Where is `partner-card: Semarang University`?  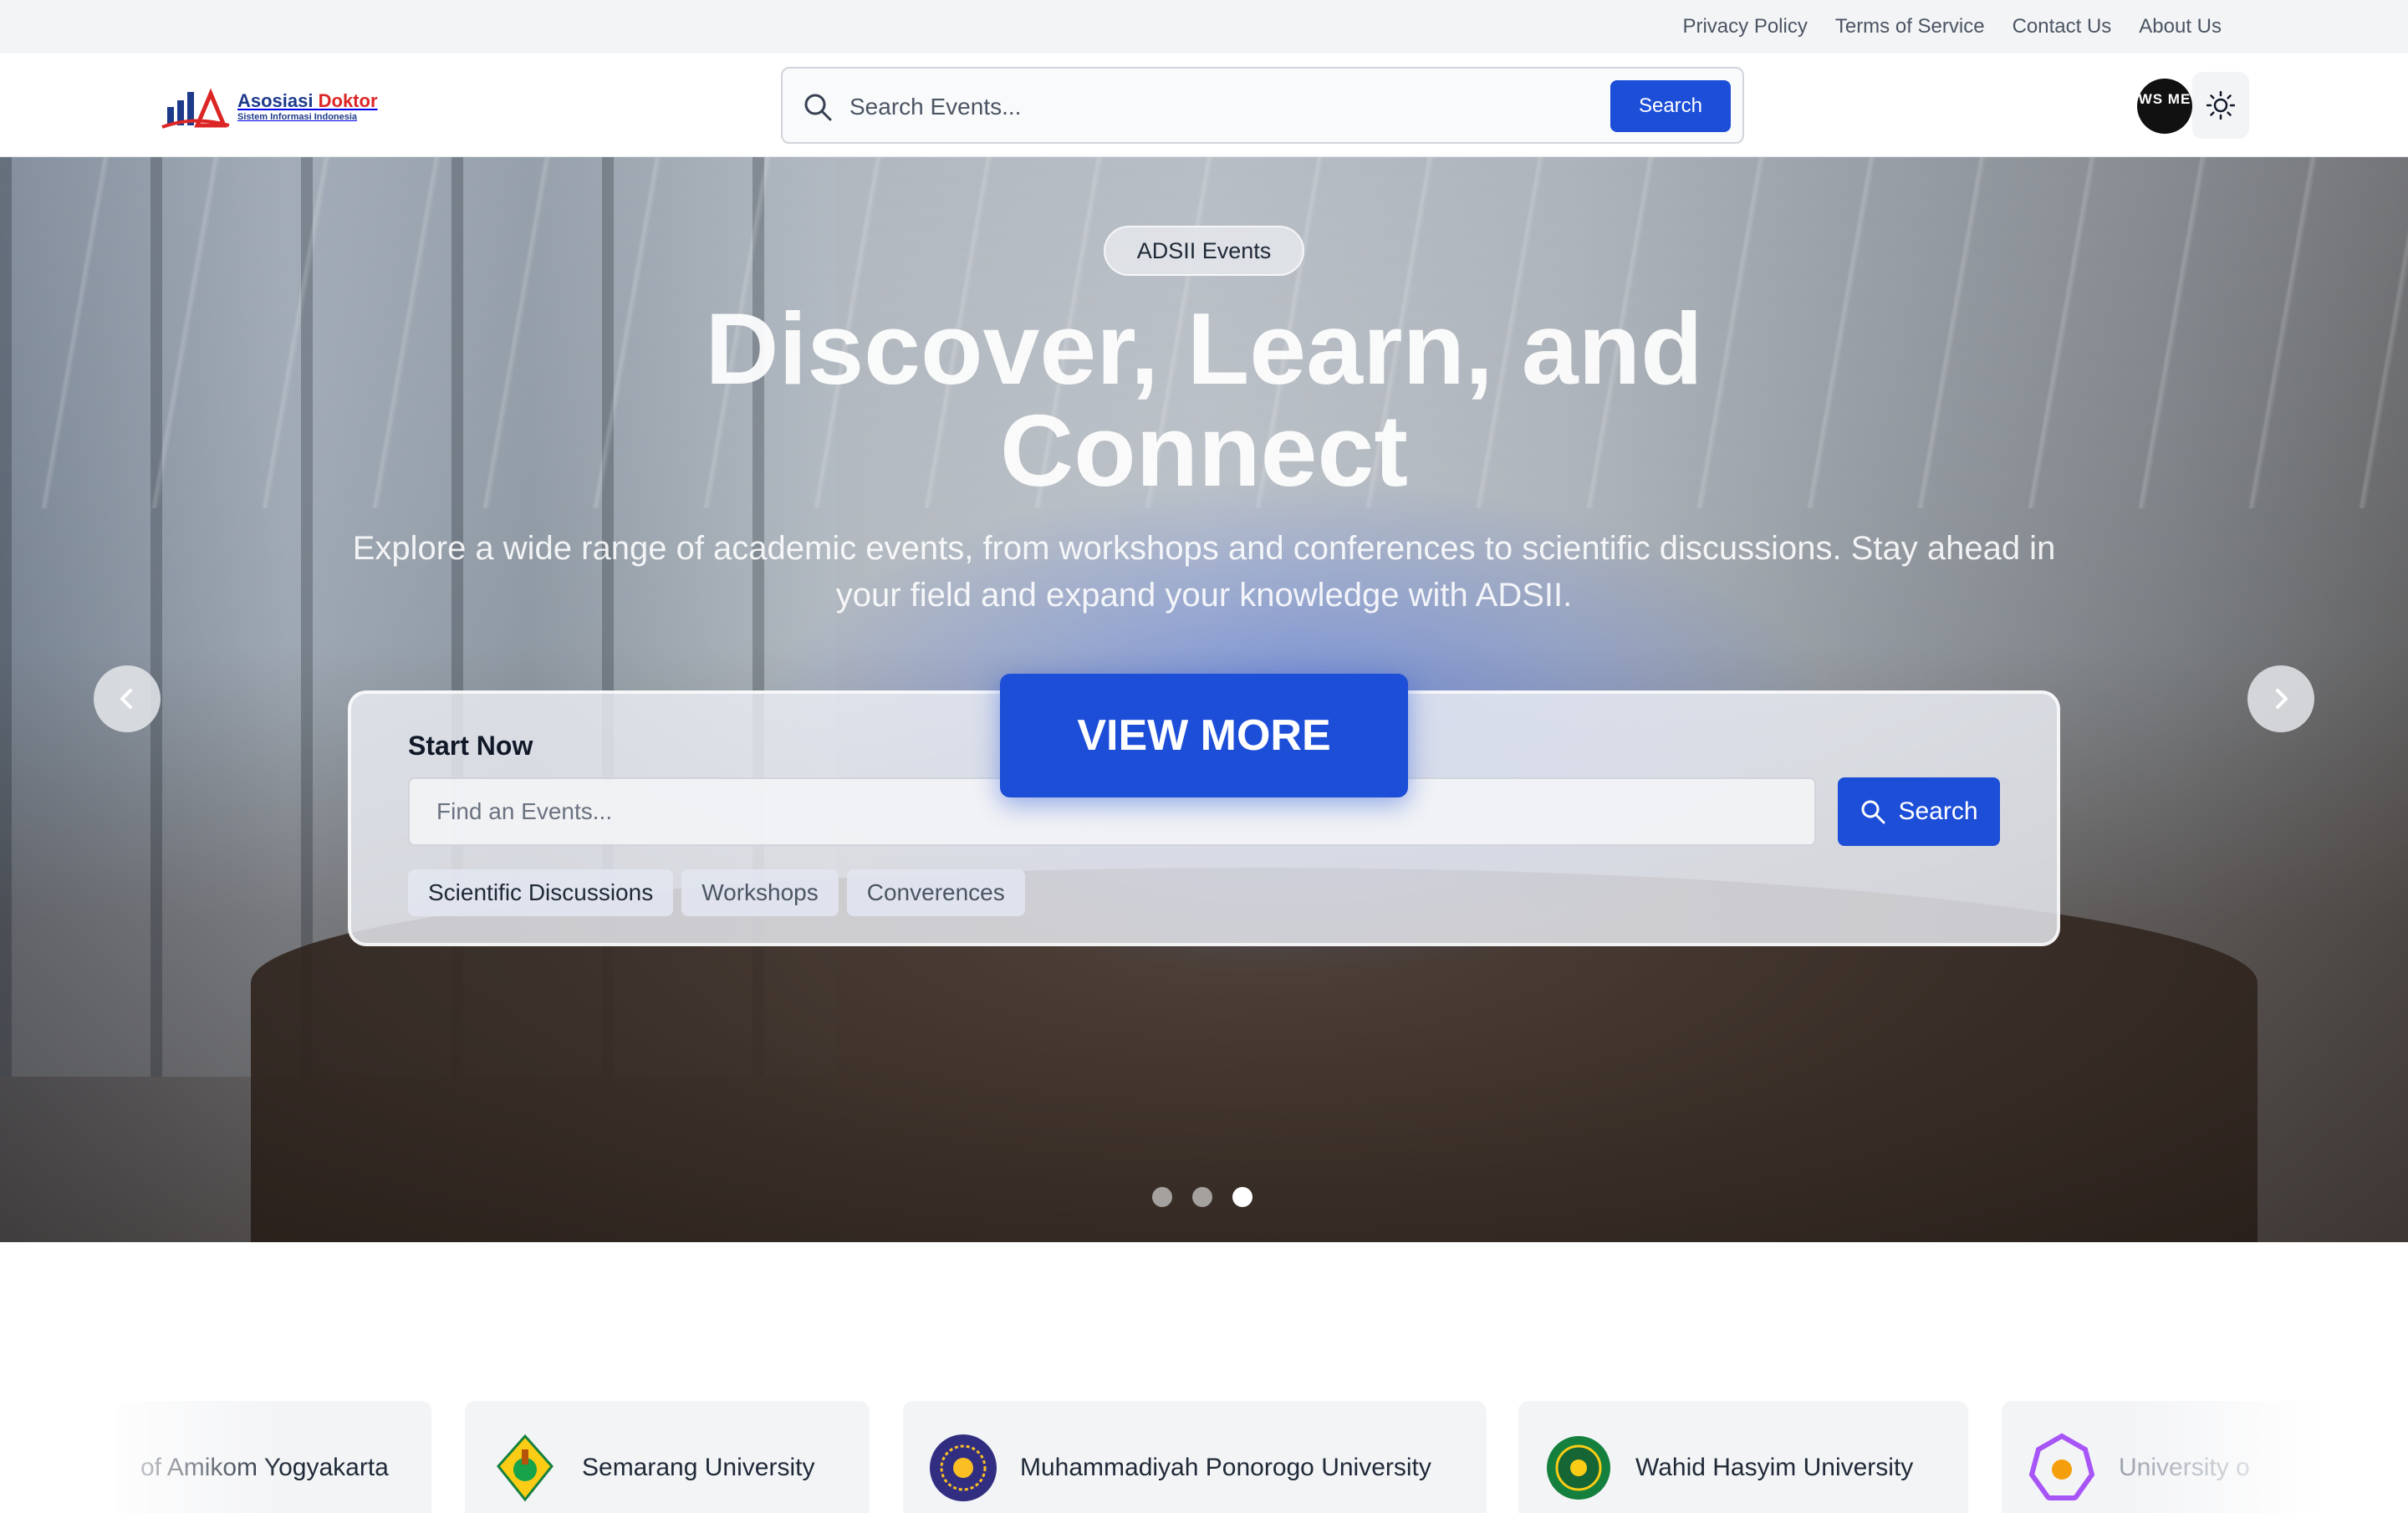
partner-card: Semarang University is located at coordinates (667, 1457).